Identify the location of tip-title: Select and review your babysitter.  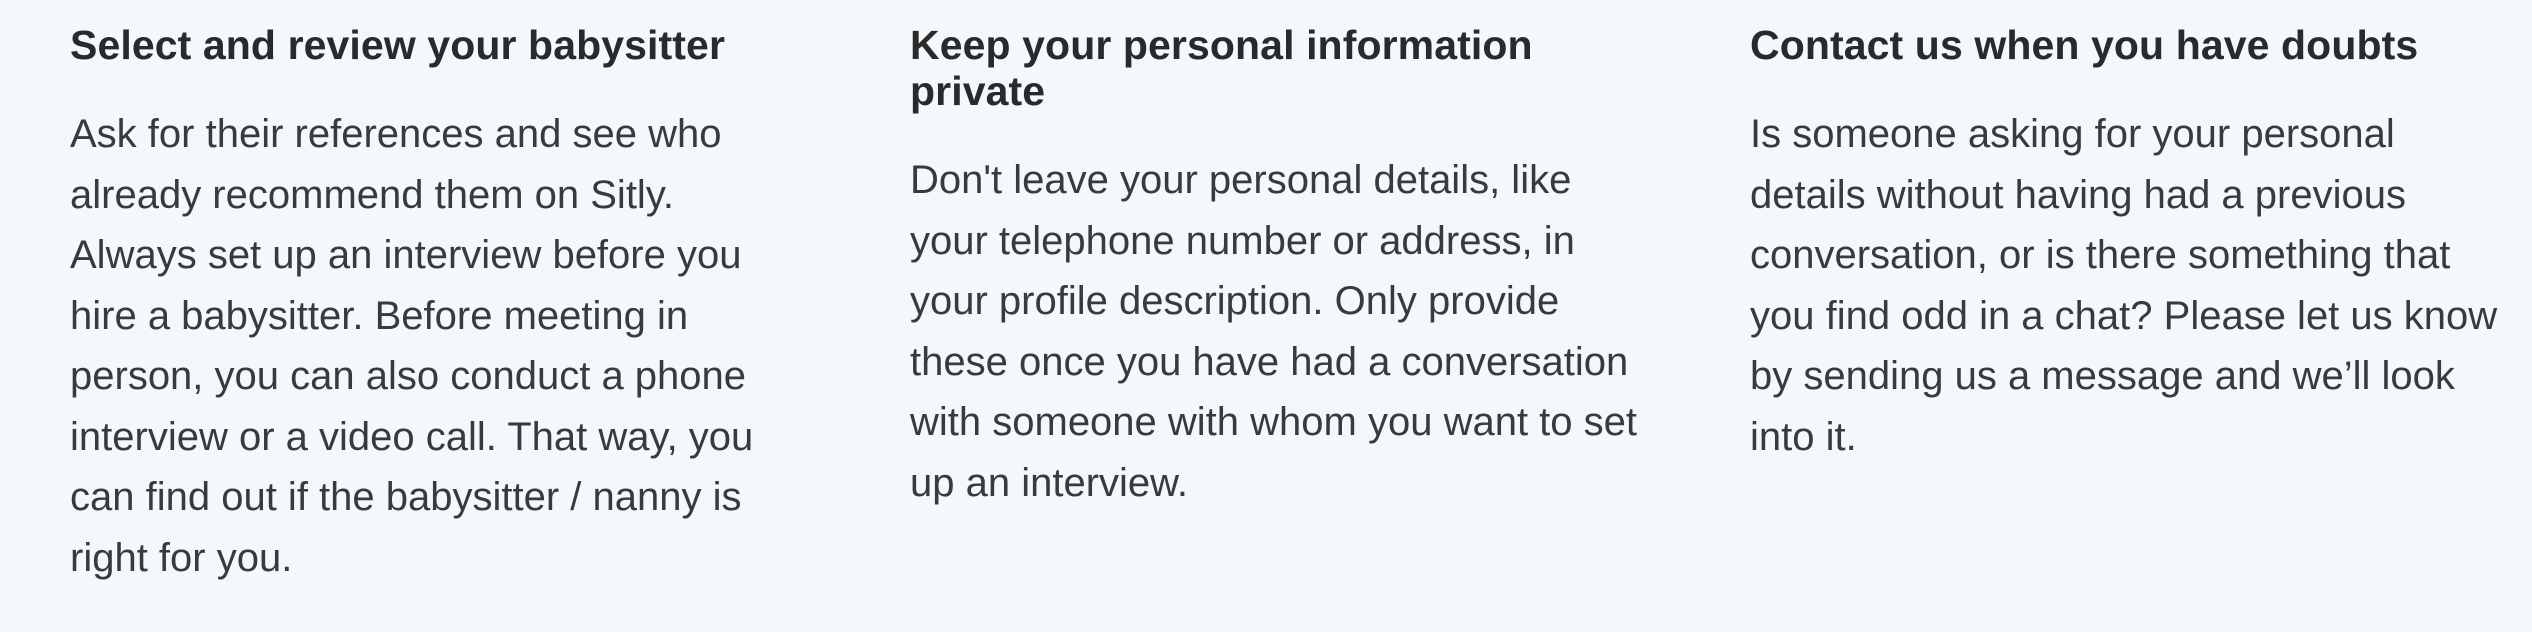
(397, 45).